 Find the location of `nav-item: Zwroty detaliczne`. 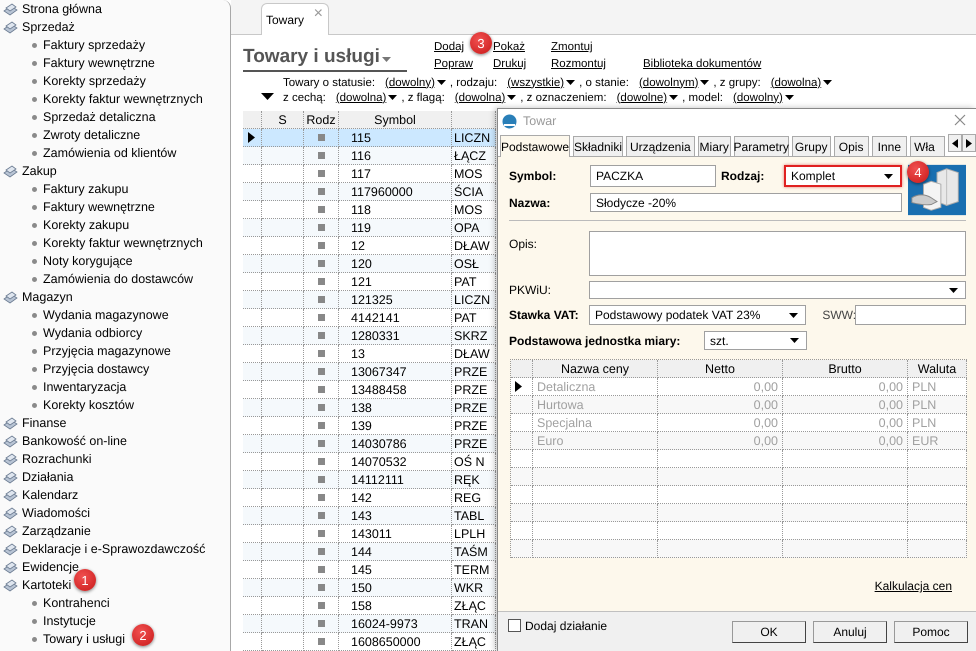

nav-item: Zwroty detaliczne is located at coordinates (91, 135).